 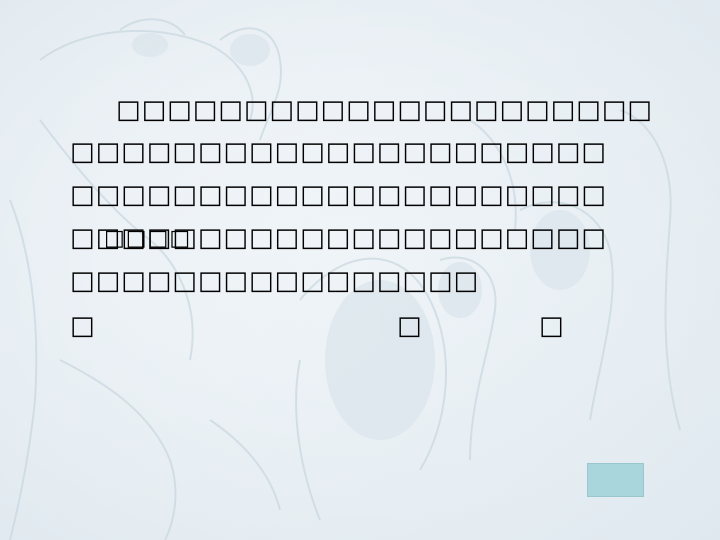 I want to click on text-line-8: □, so click(x=552, y=326).